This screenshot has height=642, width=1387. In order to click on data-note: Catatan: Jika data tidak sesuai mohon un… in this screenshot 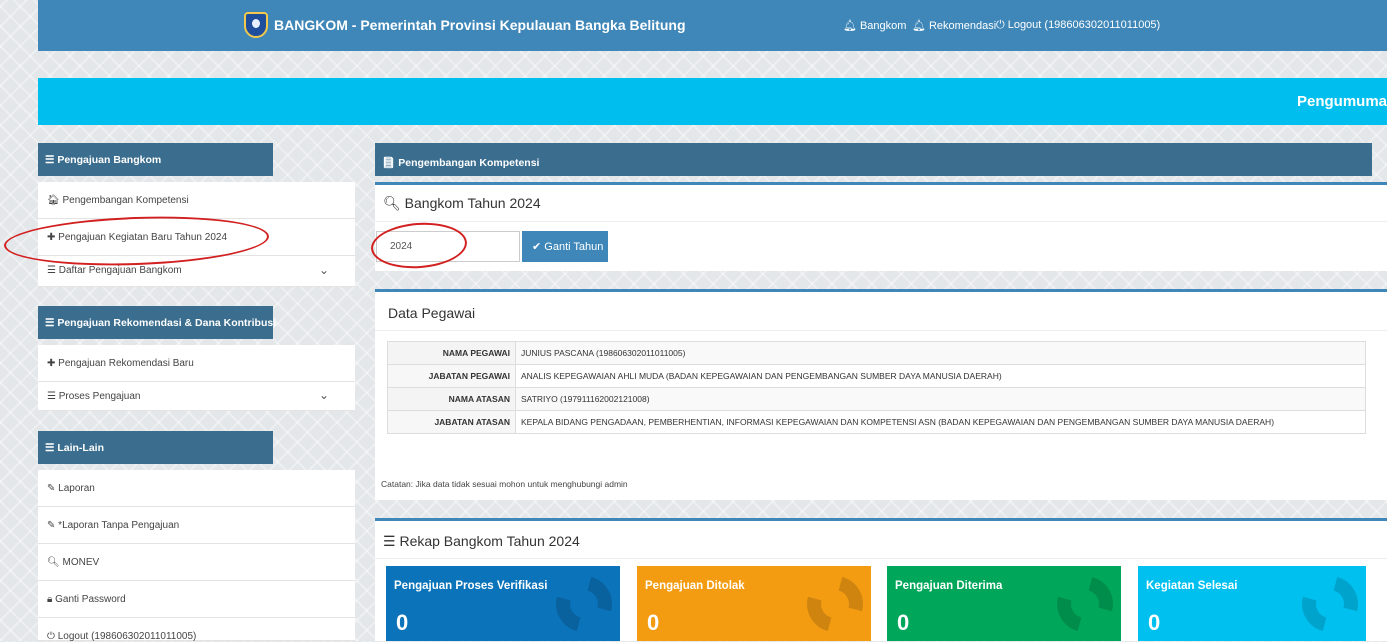, I will do `click(504, 484)`.